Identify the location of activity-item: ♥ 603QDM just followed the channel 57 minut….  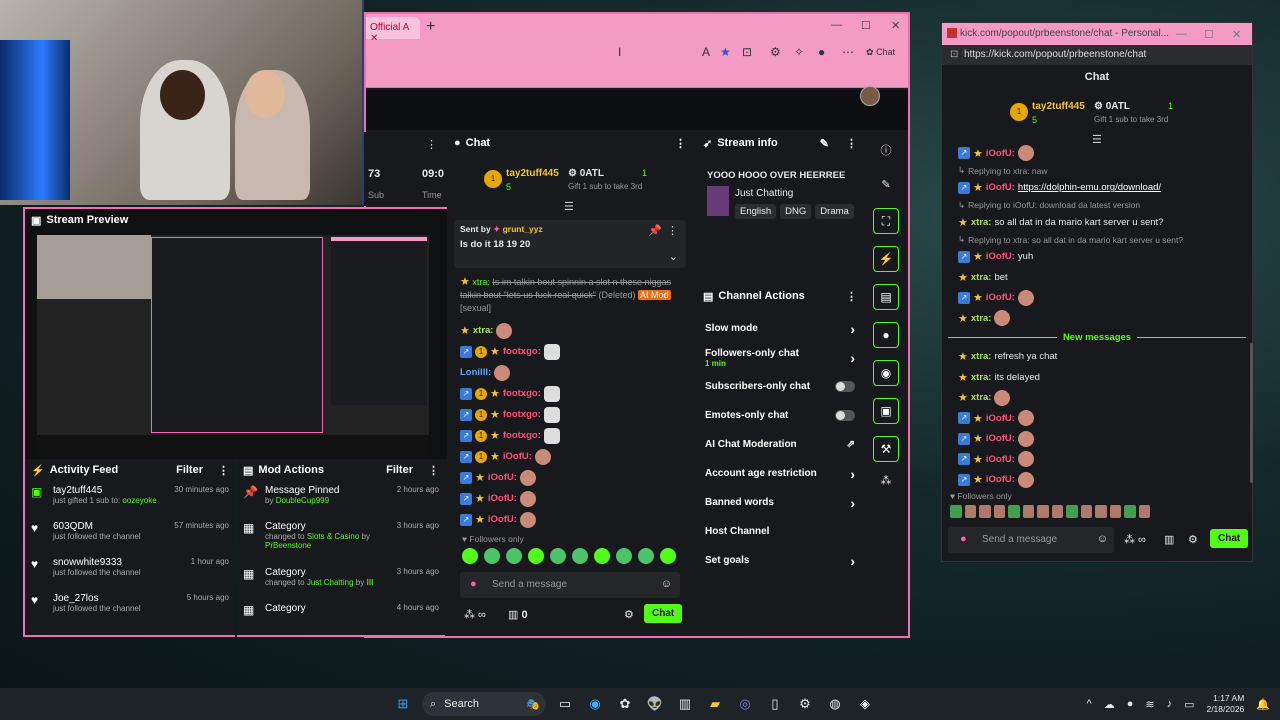
(130, 535).